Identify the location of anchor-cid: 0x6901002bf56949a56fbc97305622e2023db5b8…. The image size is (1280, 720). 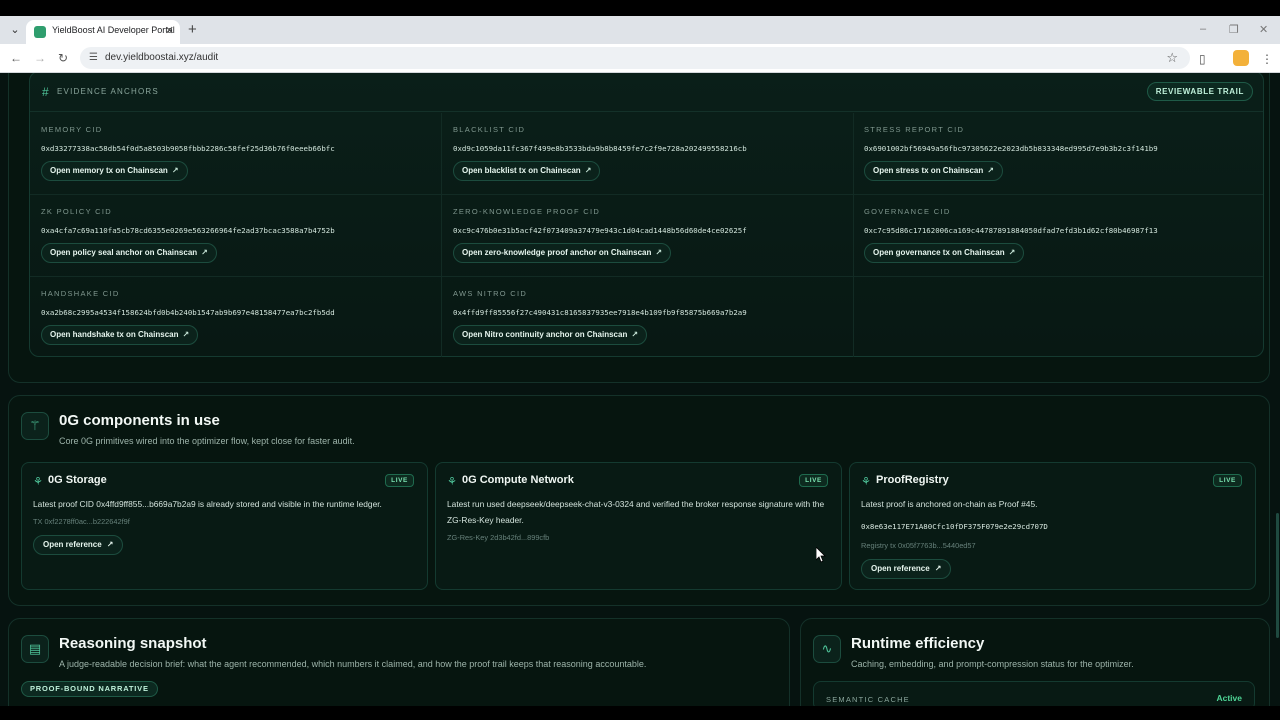
(1011, 148).